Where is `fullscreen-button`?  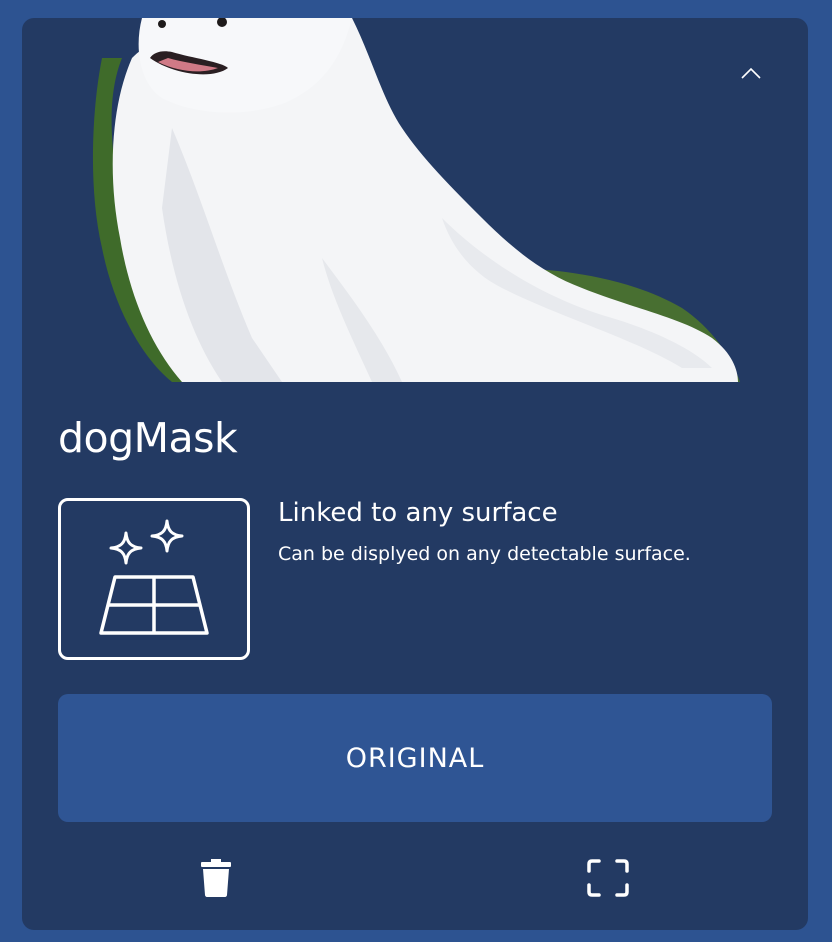
fullscreen-button is located at coordinates (608, 878).